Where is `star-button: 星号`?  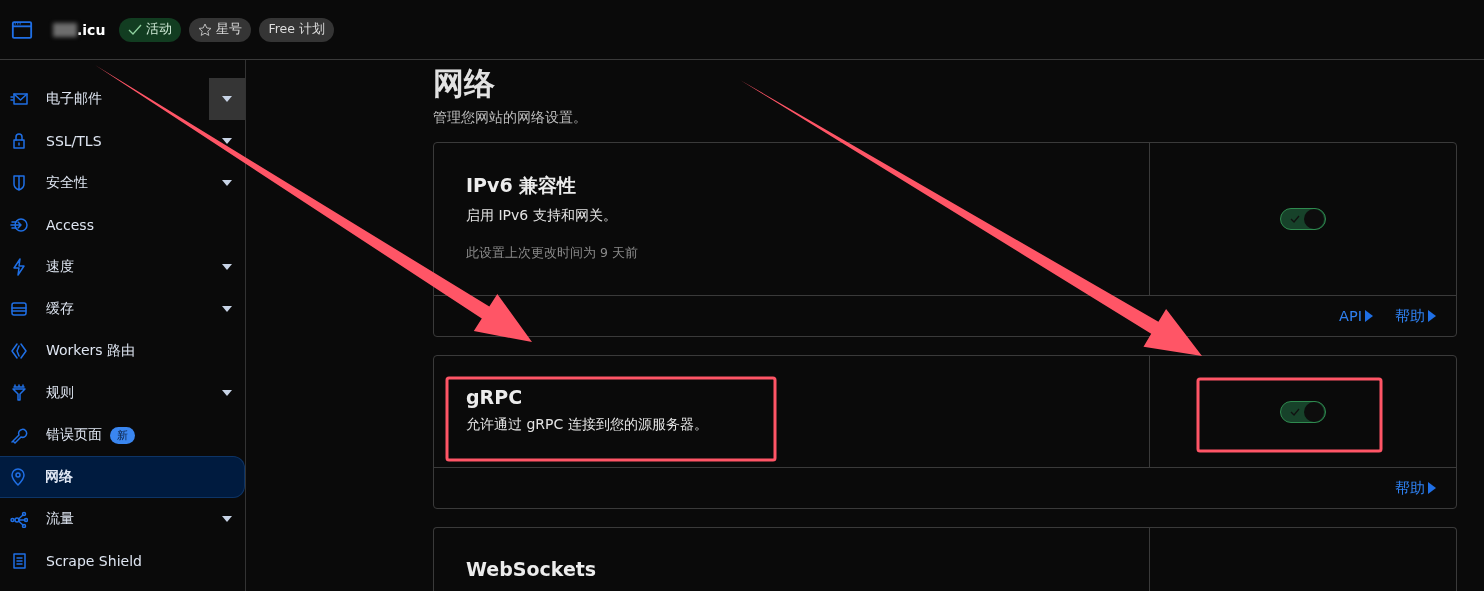 star-button: 星号 is located at coordinates (220, 29).